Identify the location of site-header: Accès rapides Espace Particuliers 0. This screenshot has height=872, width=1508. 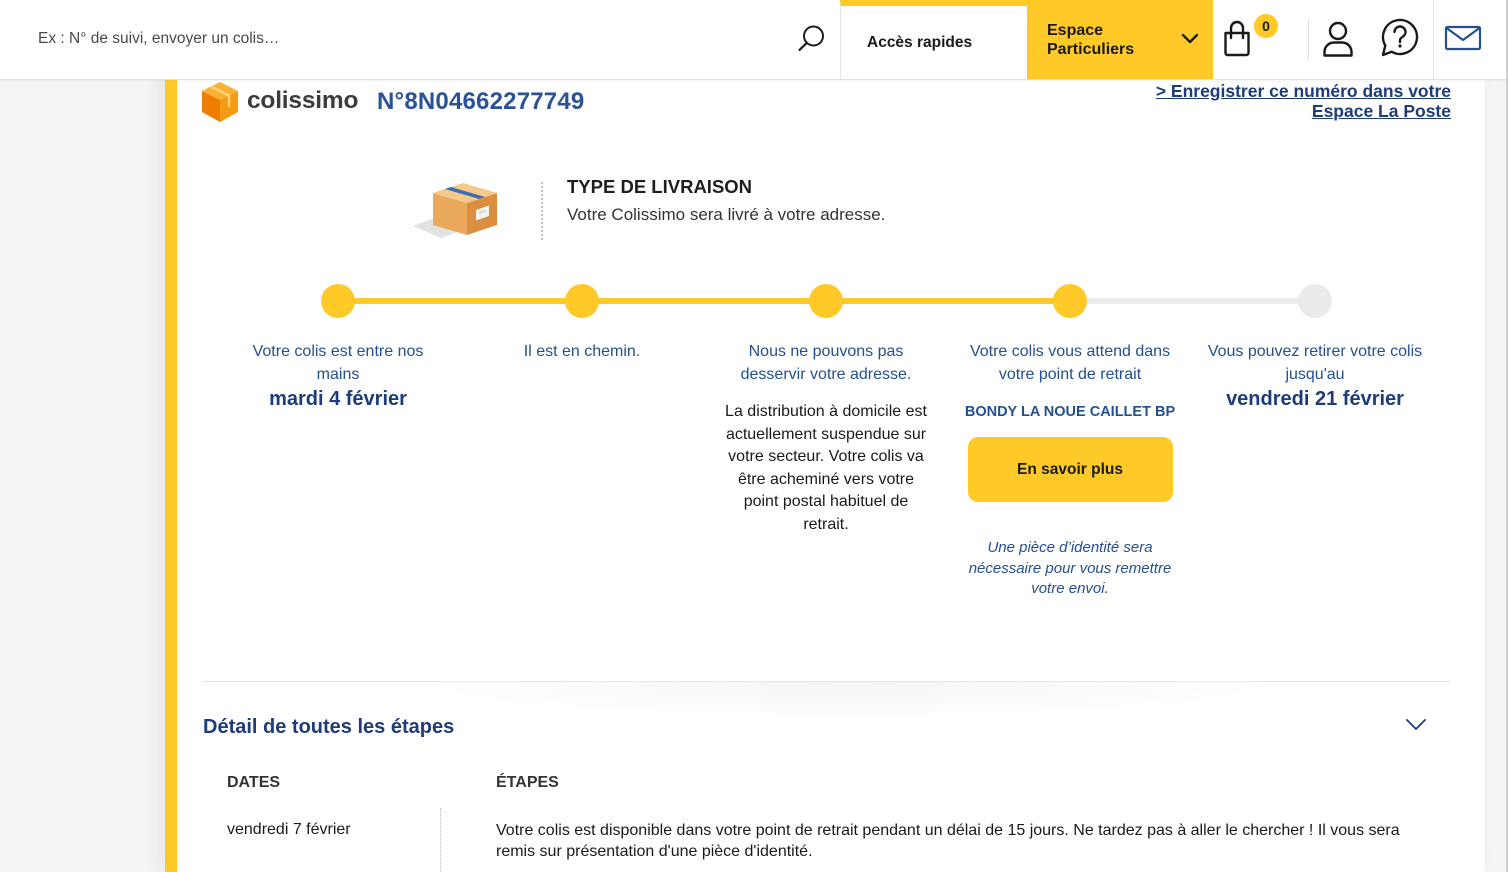
(753, 40).